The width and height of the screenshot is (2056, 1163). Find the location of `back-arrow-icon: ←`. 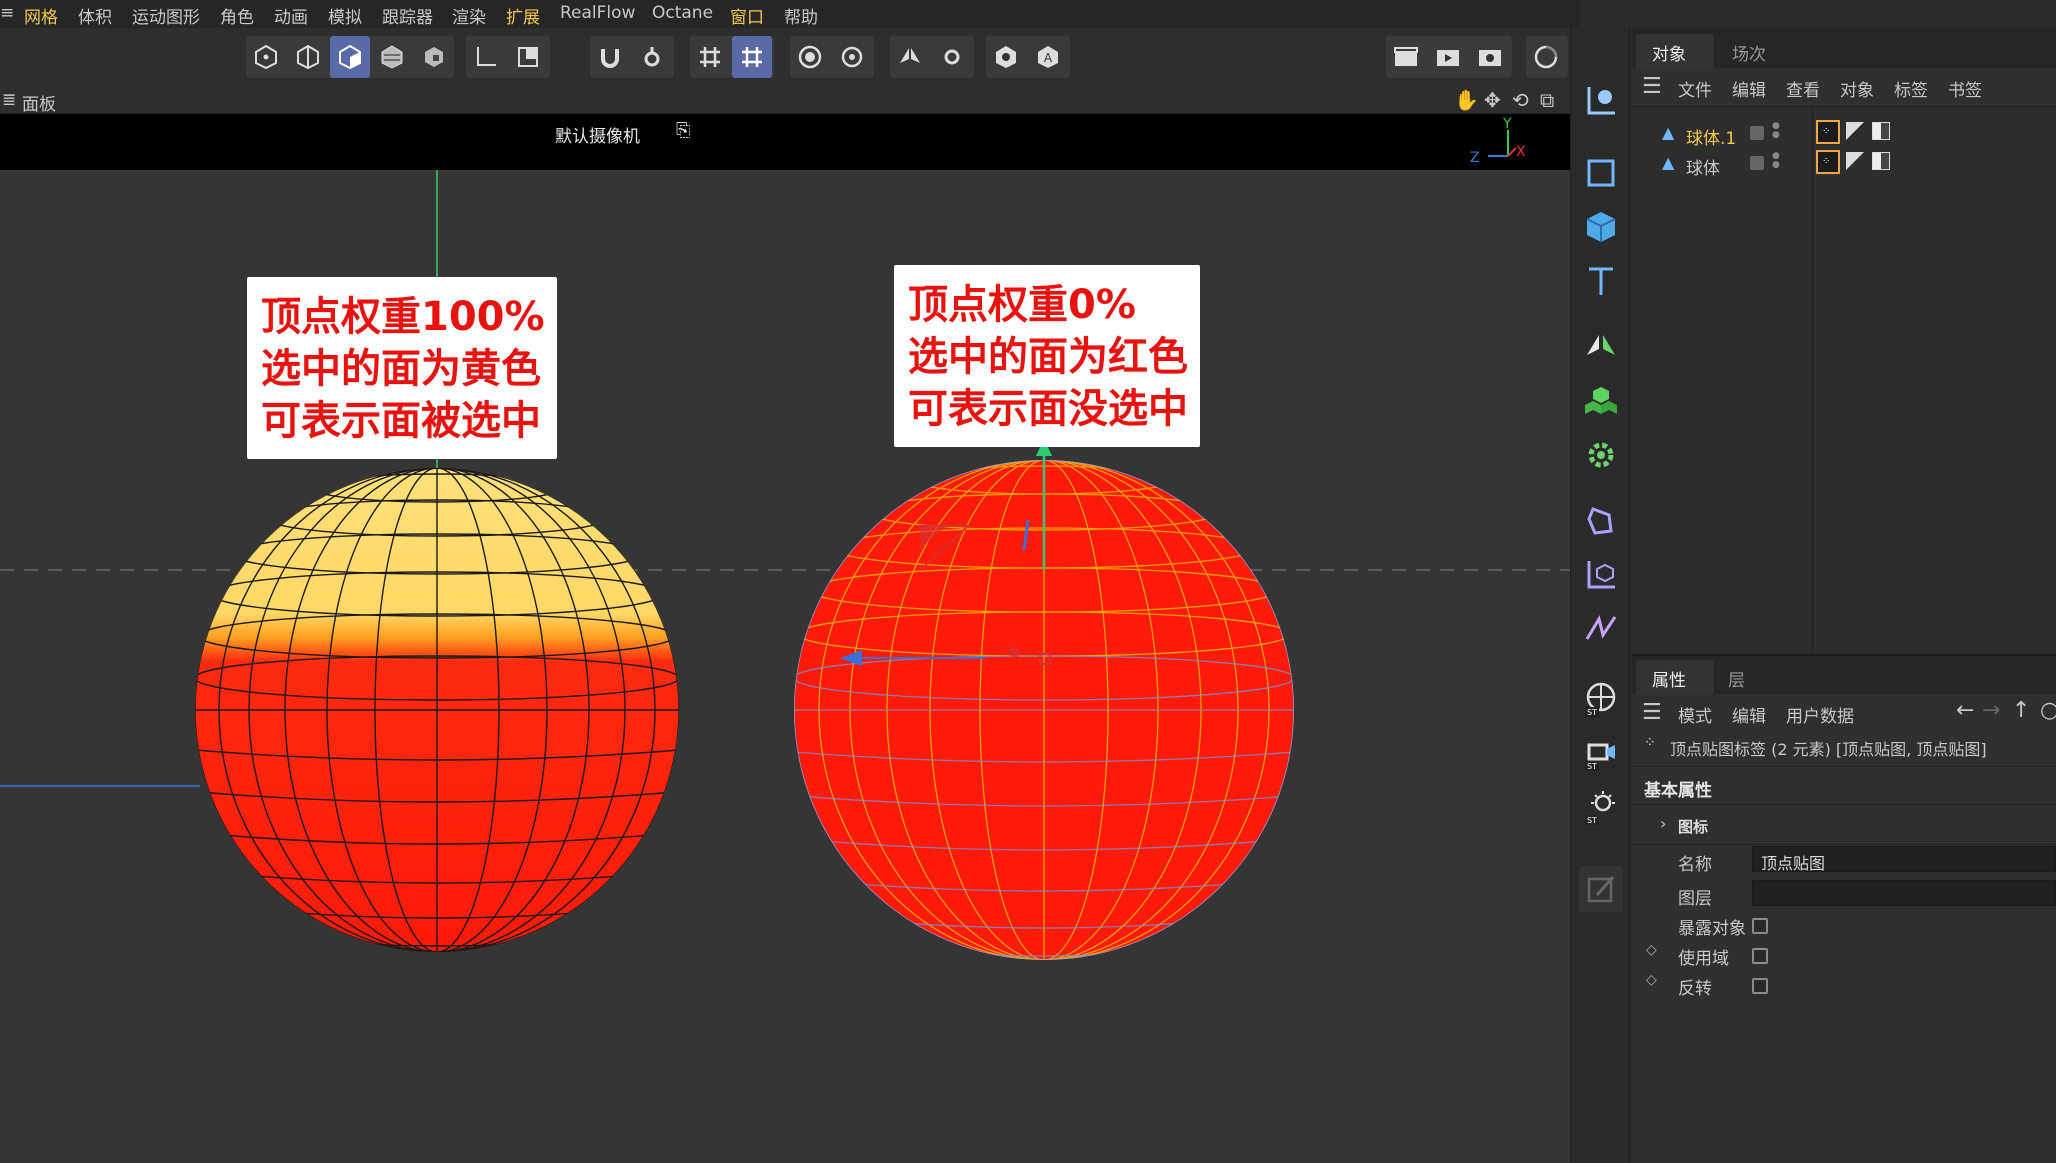

back-arrow-icon: ← is located at coordinates (1965, 710).